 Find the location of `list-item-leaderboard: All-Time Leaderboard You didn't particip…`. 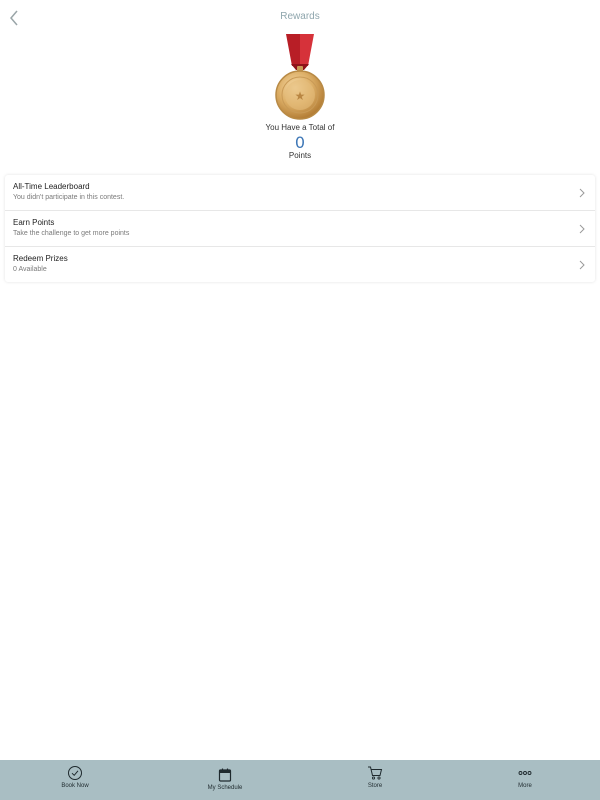

list-item-leaderboard: All-Time Leaderboard You didn't particip… is located at coordinates (300, 193).